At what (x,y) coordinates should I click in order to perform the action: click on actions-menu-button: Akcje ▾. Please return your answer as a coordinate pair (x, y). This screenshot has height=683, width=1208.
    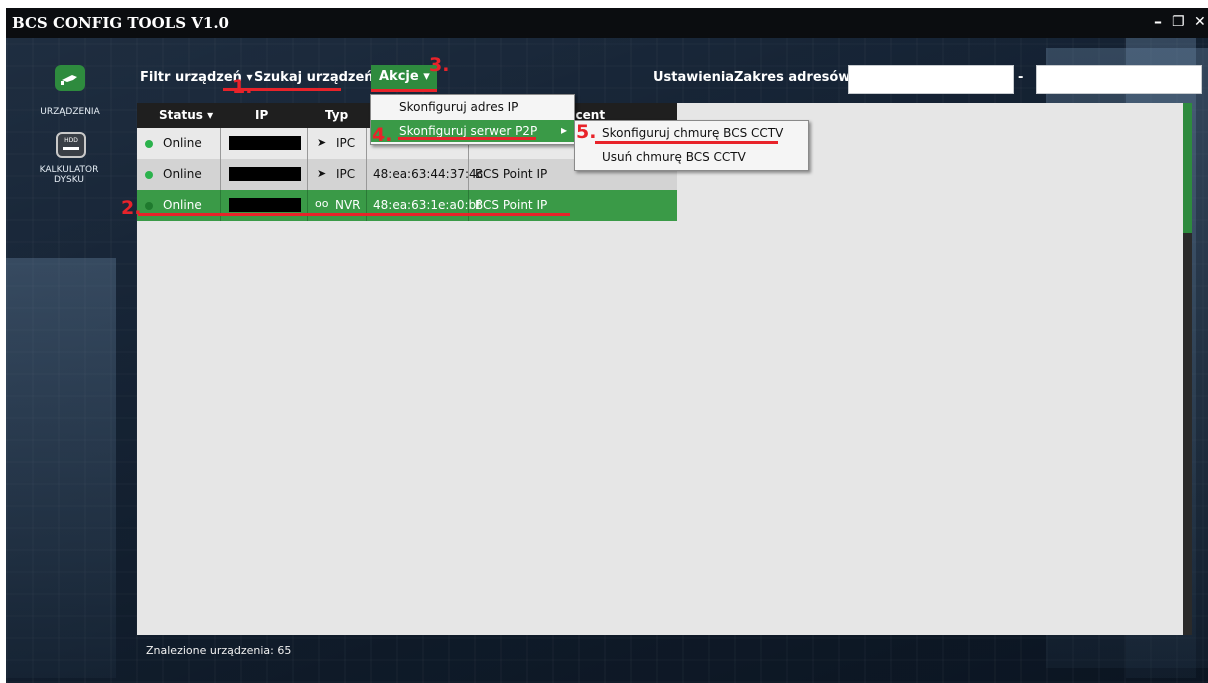
    Looking at the image, I should click on (404, 77).